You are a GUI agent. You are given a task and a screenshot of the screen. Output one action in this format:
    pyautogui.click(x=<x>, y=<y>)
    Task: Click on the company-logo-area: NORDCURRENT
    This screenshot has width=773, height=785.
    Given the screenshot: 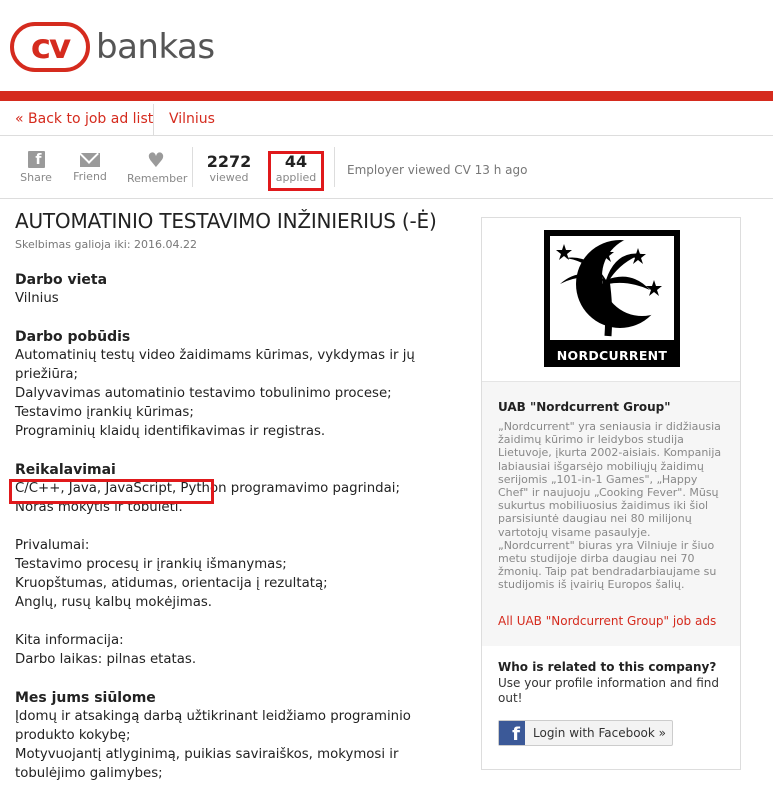 What is the action you would take?
    pyautogui.click(x=611, y=300)
    